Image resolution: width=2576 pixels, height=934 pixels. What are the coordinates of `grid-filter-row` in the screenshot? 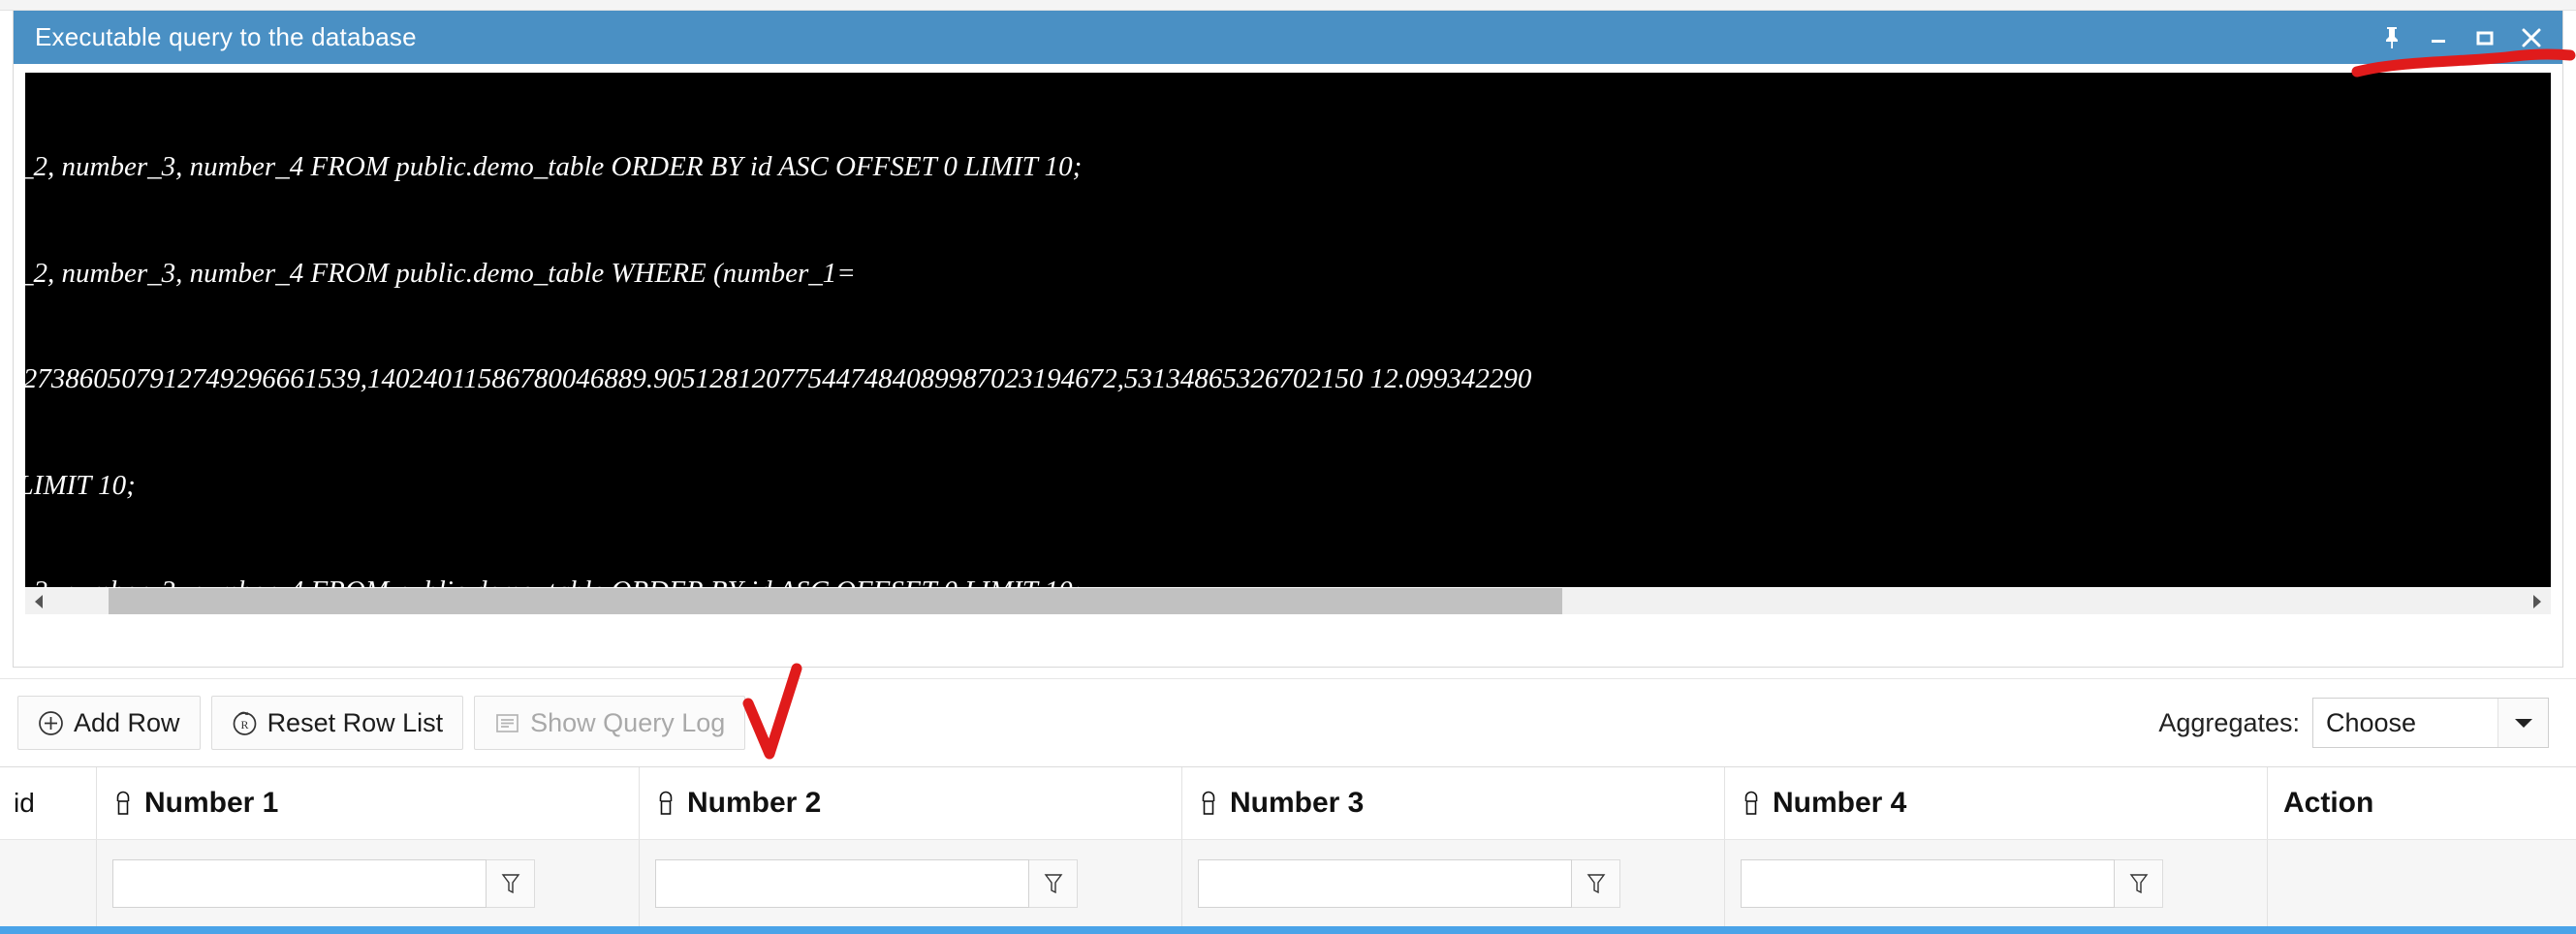 It's located at (1288, 883).